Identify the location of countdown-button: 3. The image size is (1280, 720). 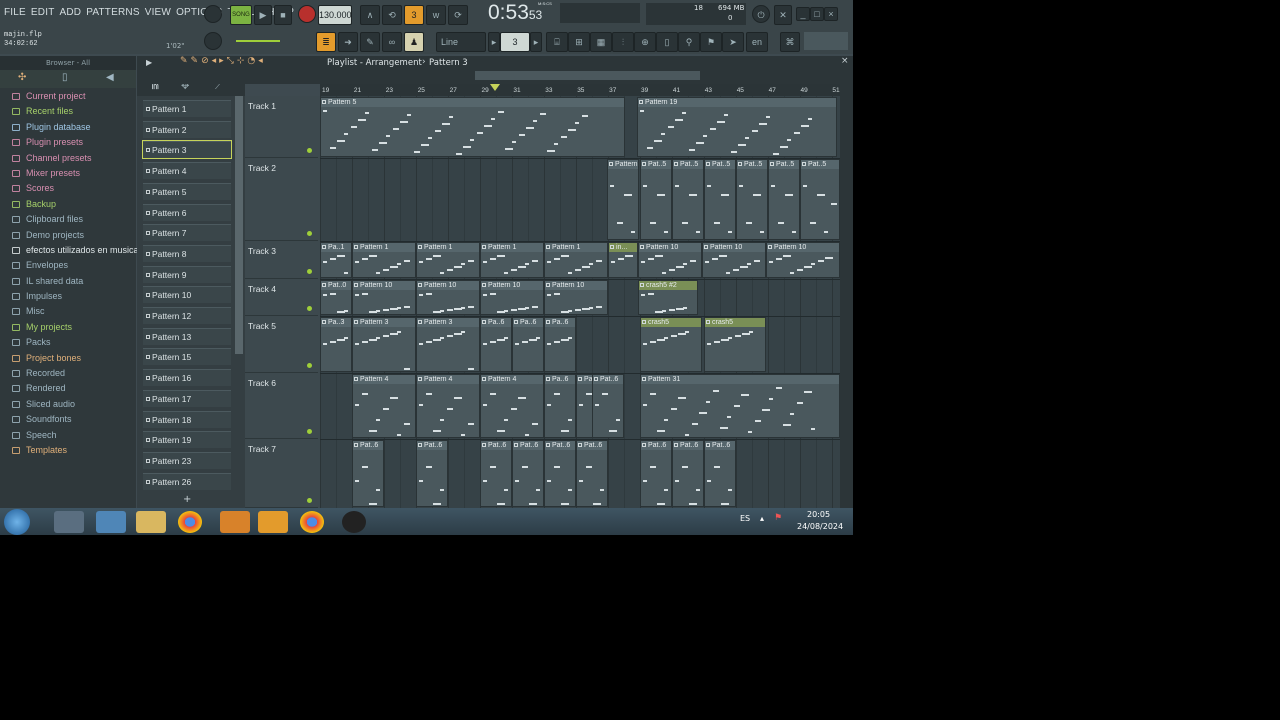
(414, 15).